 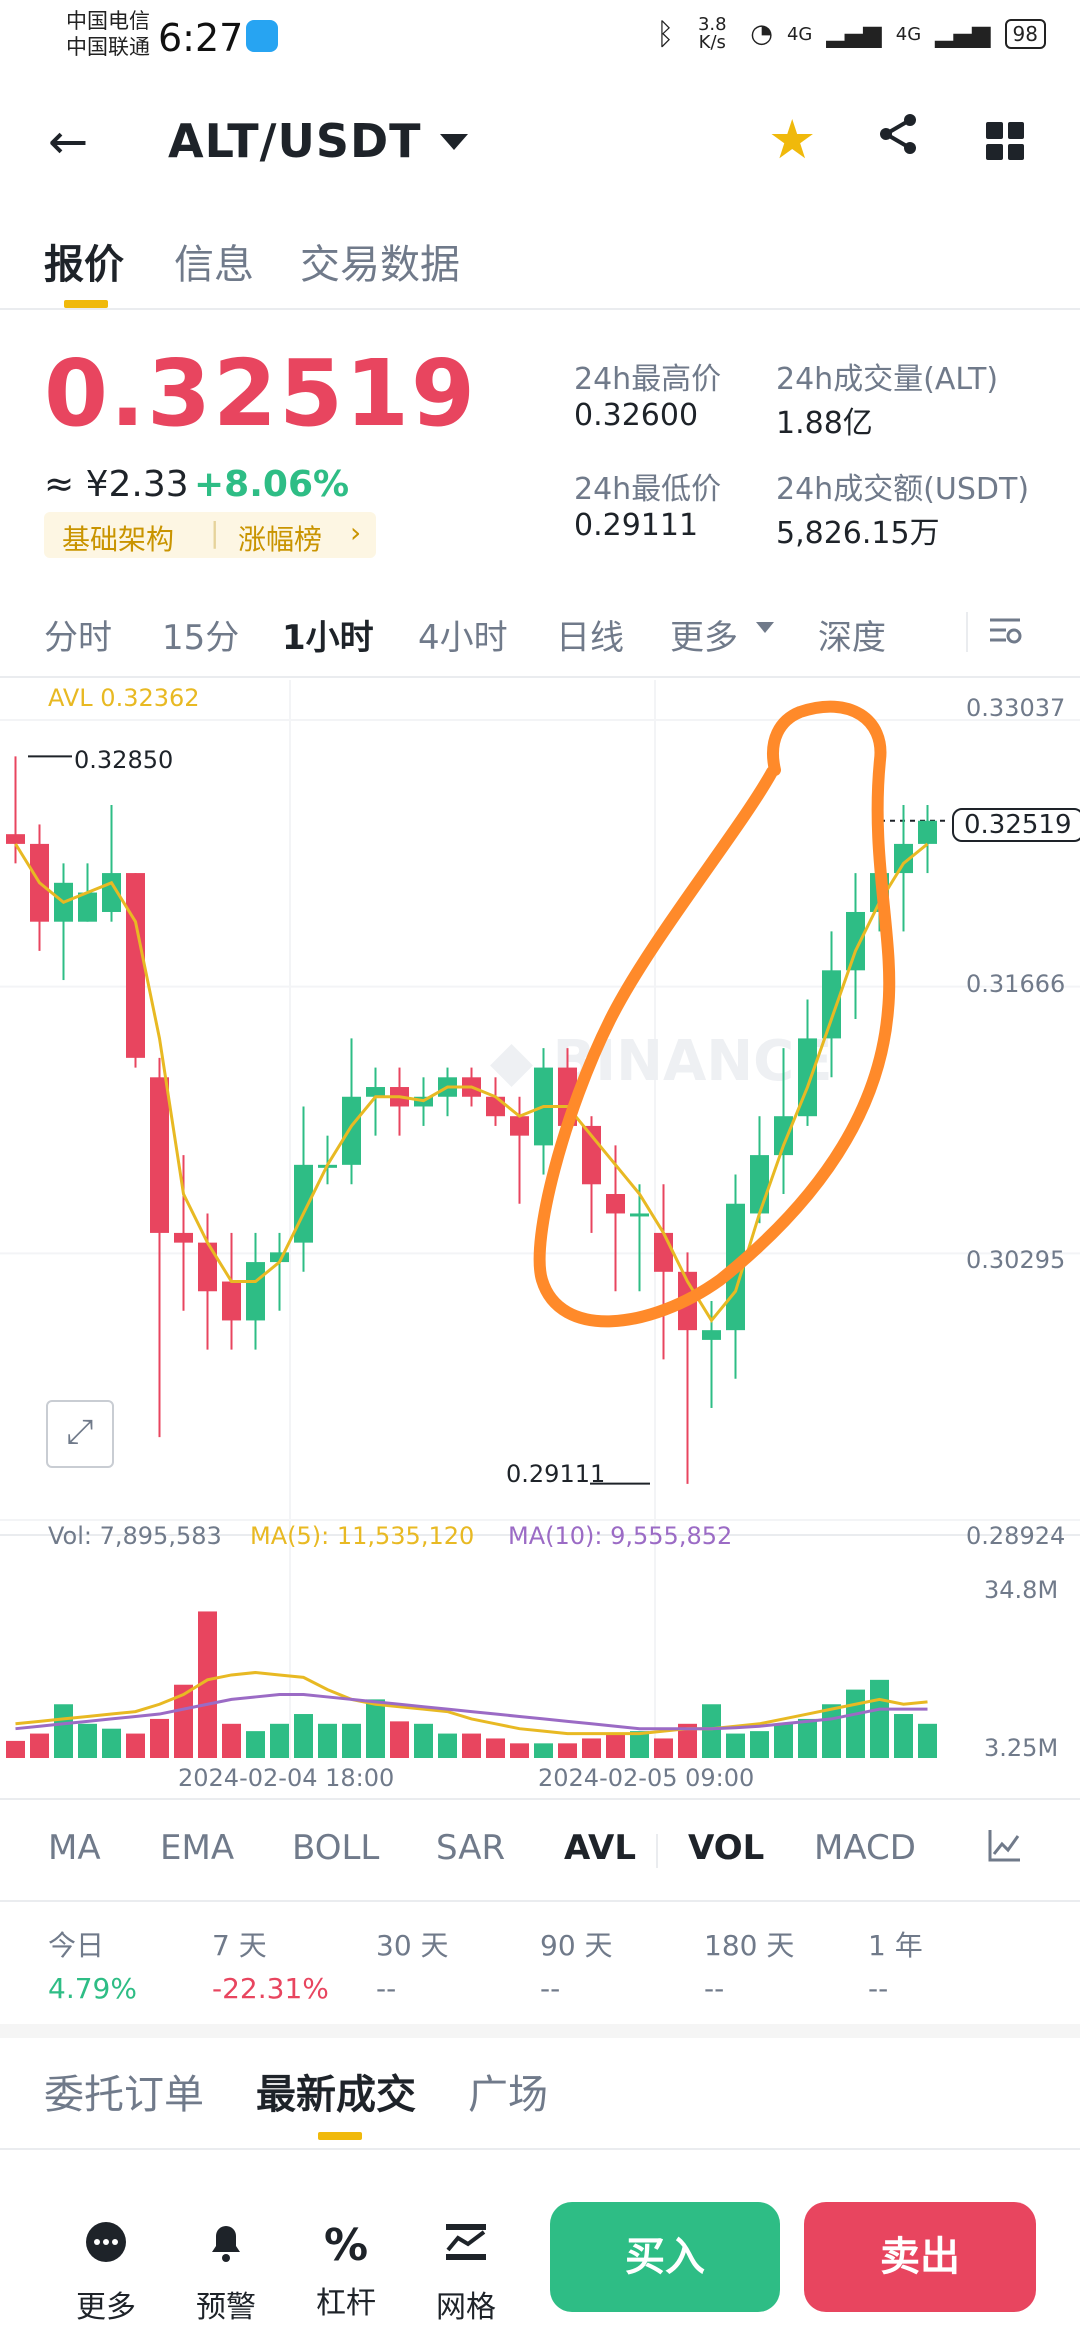 What do you see at coordinates (124, 2091) in the screenshot?
I see `tab-open-orders: 委托订单` at bounding box center [124, 2091].